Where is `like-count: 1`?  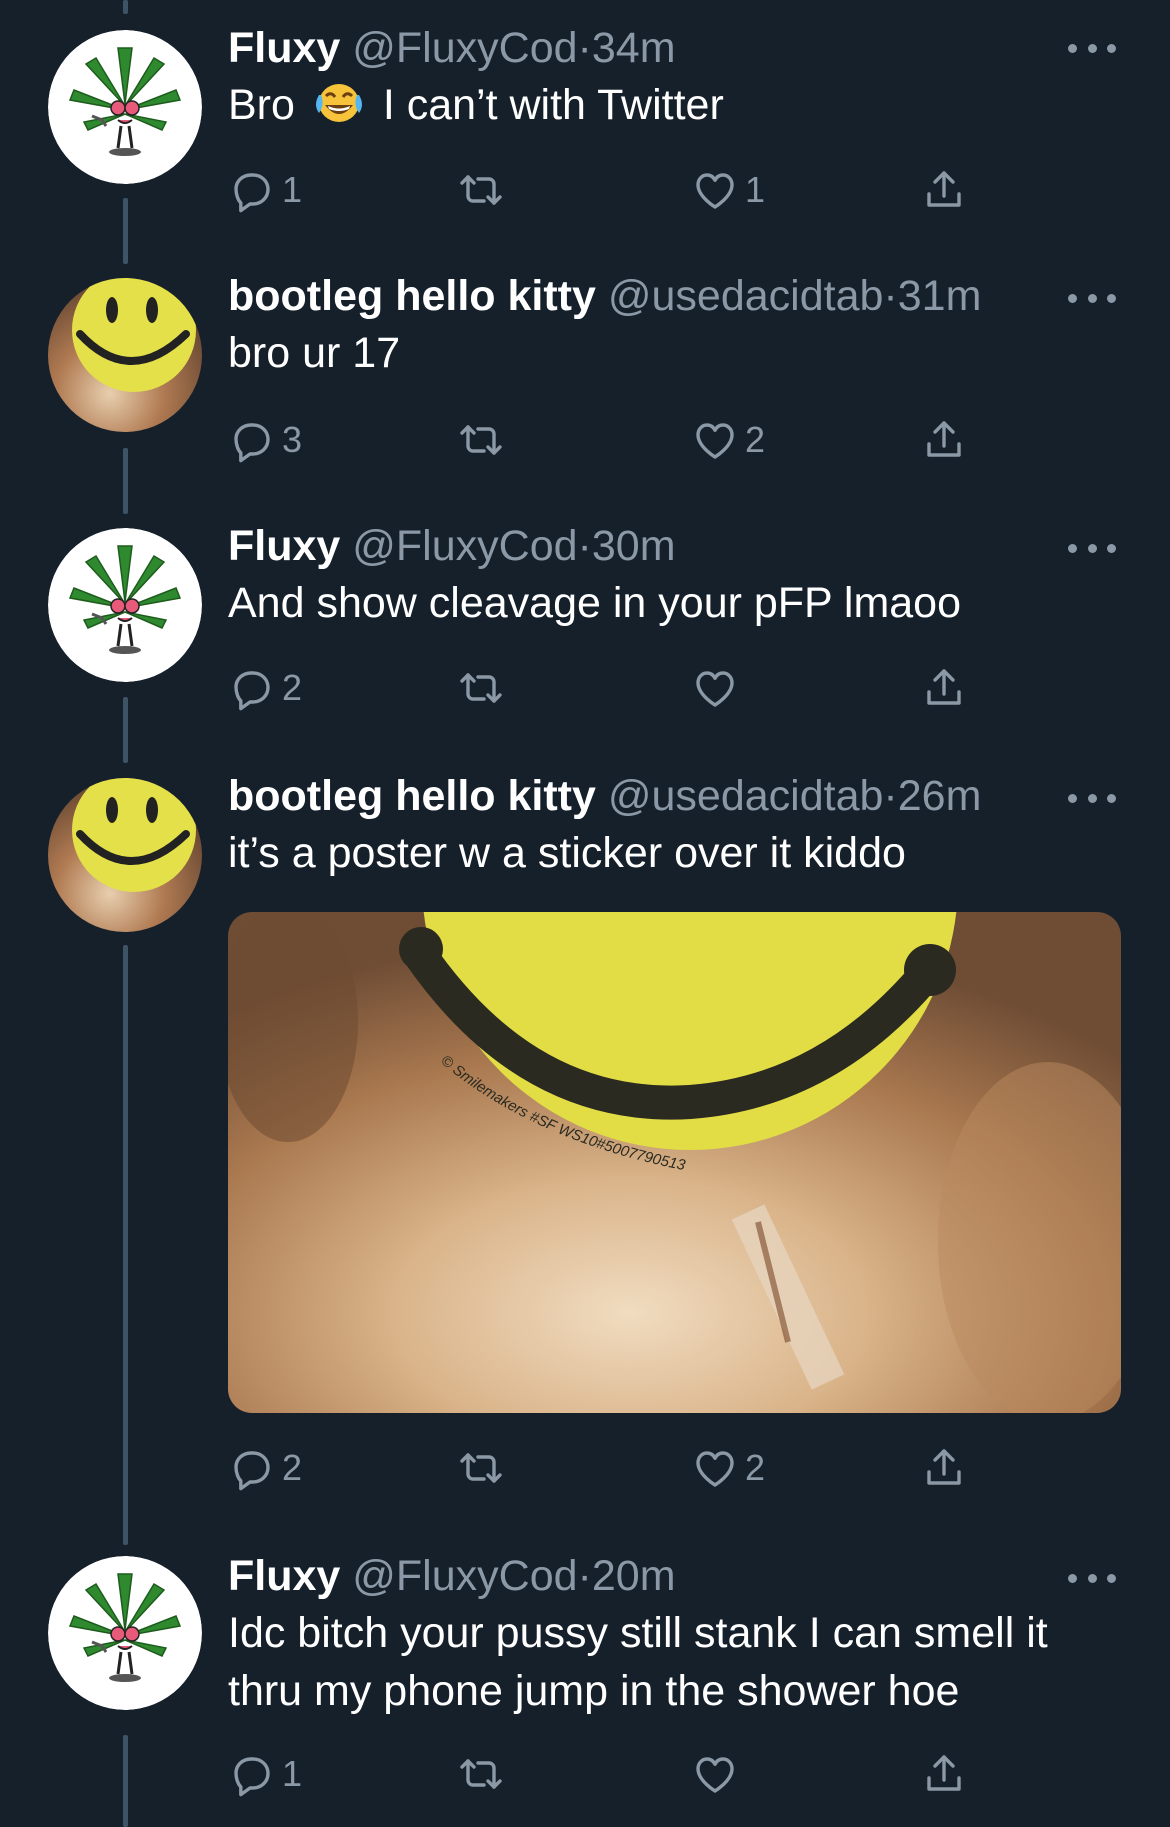
like-count: 1 is located at coordinates (755, 189).